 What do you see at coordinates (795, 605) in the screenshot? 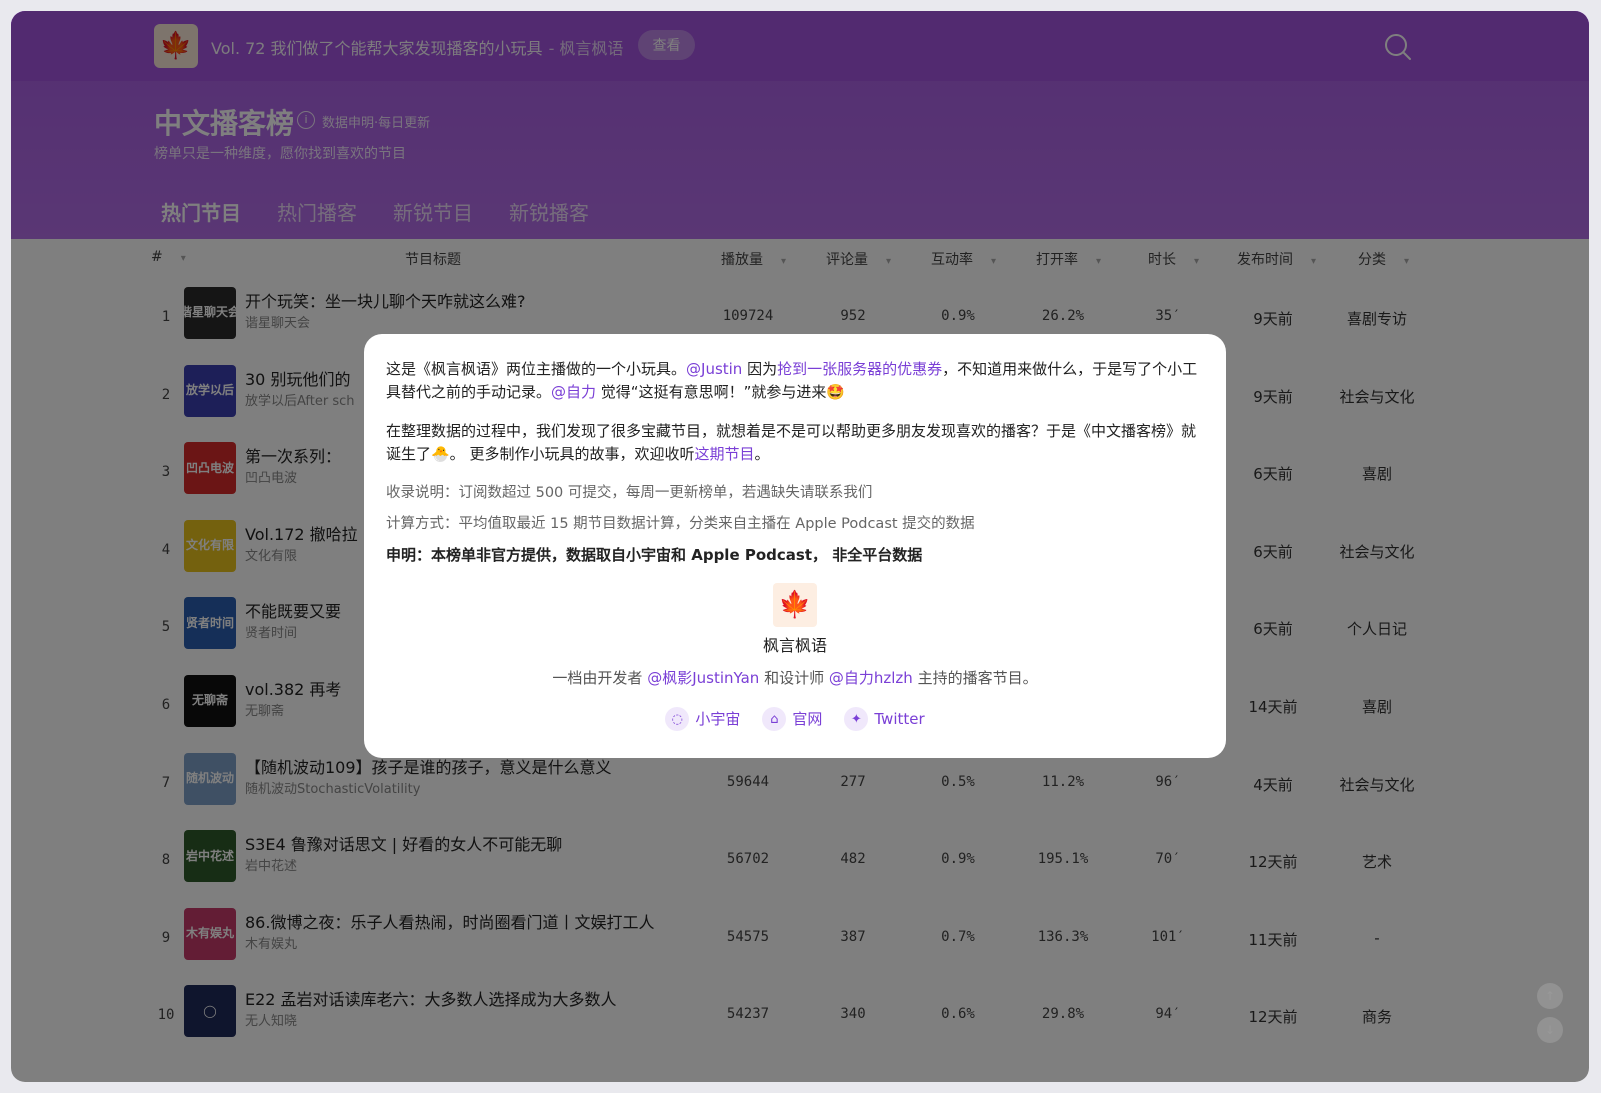
I see `podcast-logo-icon: 🍁` at bounding box center [795, 605].